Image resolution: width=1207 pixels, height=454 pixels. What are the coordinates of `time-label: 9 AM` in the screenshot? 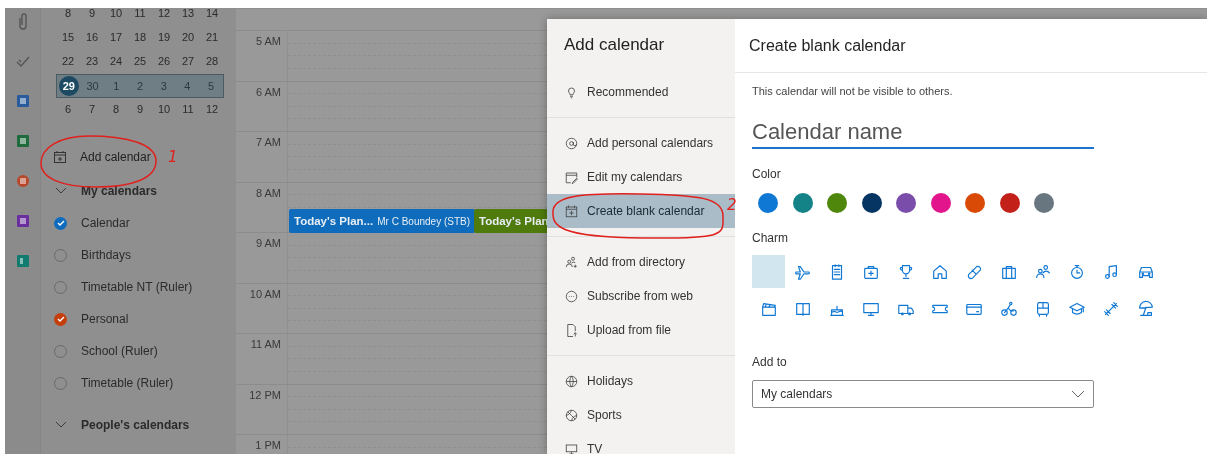 It's located at (268, 243).